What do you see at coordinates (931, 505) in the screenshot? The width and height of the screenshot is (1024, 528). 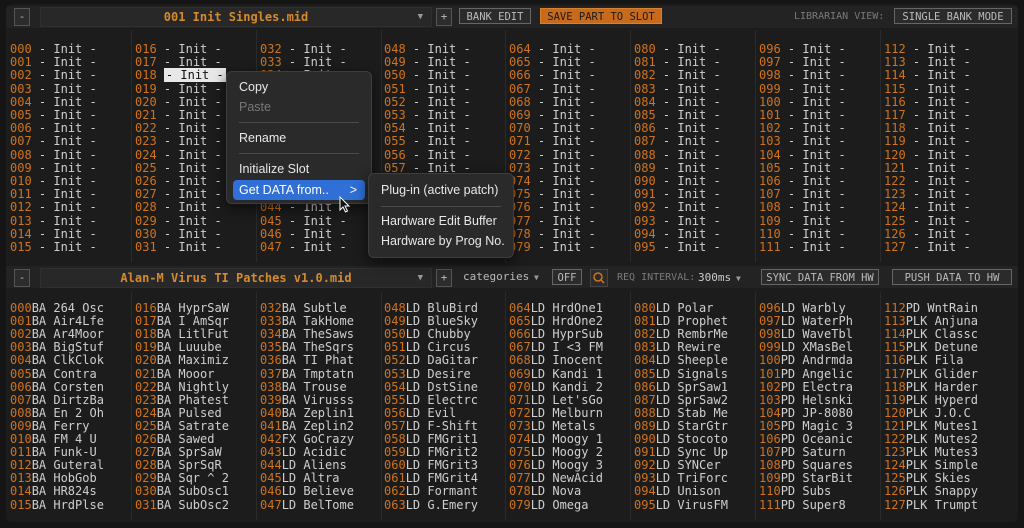 I see `slot-item: 127PLK Trumpt` at bounding box center [931, 505].